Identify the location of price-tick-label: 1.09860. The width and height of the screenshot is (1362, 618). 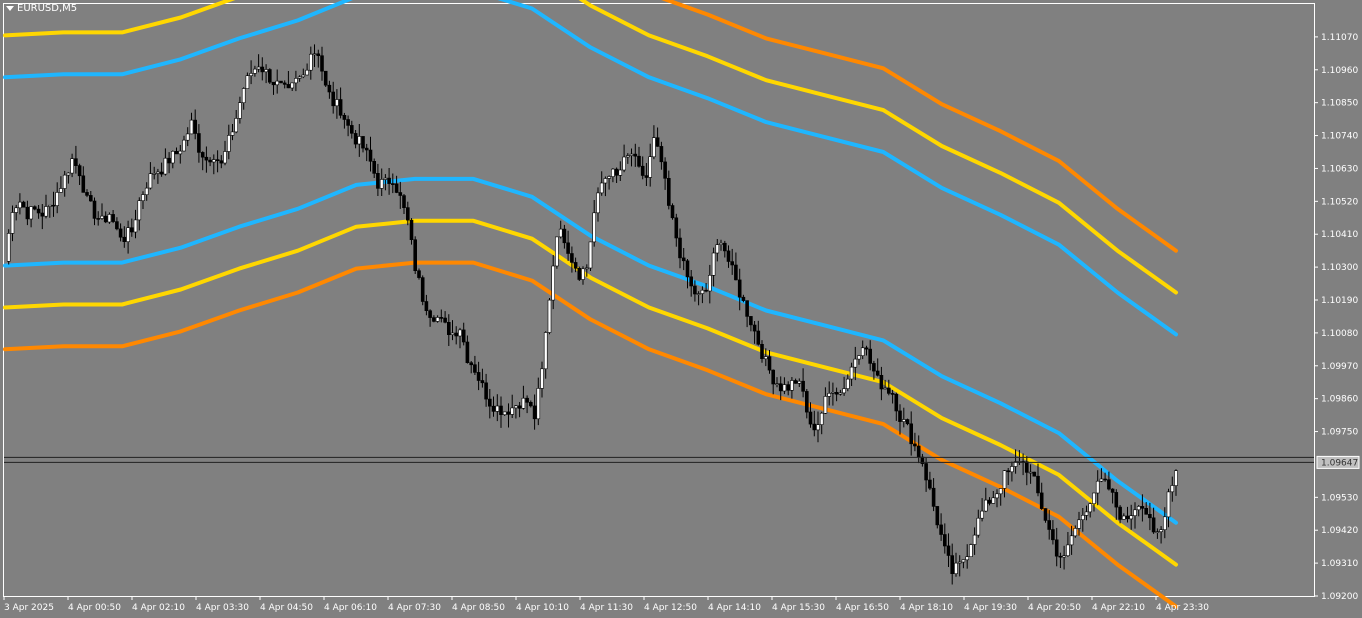
(1339, 400).